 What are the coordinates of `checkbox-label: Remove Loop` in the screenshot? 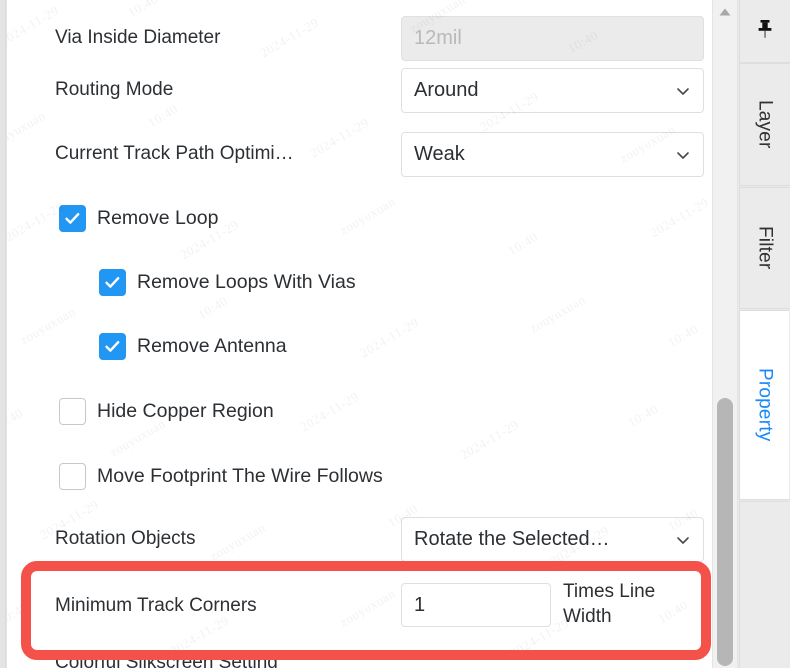 It's located at (158, 218).